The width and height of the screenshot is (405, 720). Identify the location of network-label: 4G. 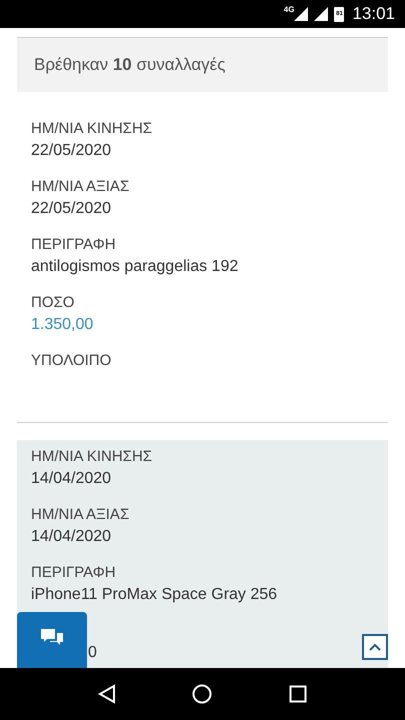
(289, 10).